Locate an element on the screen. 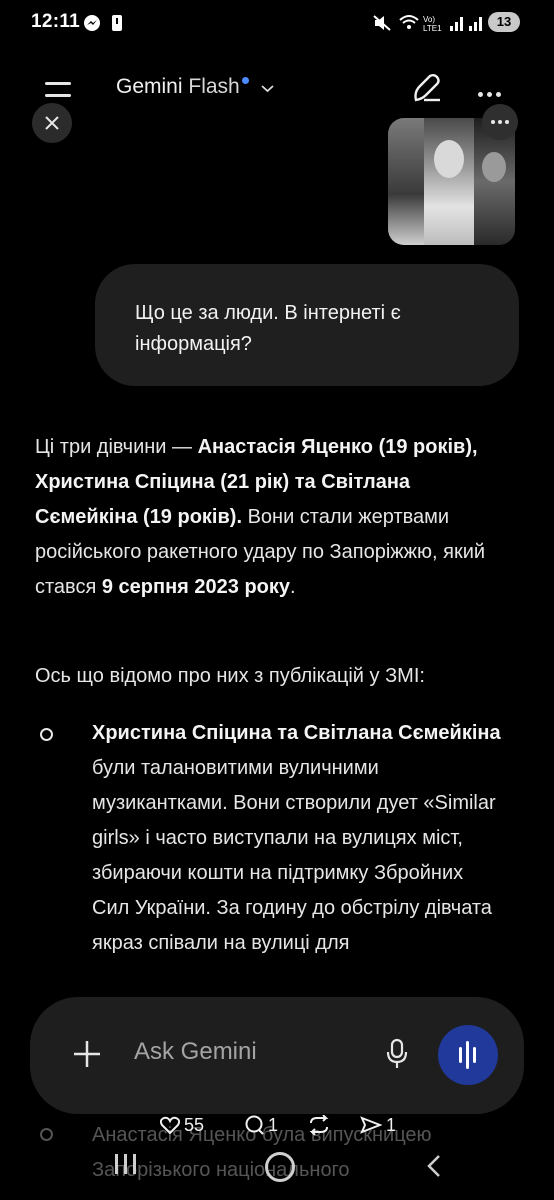 This screenshot has height=1200, width=554. volte-icon: Vo)LTE1 is located at coordinates (432, 23).